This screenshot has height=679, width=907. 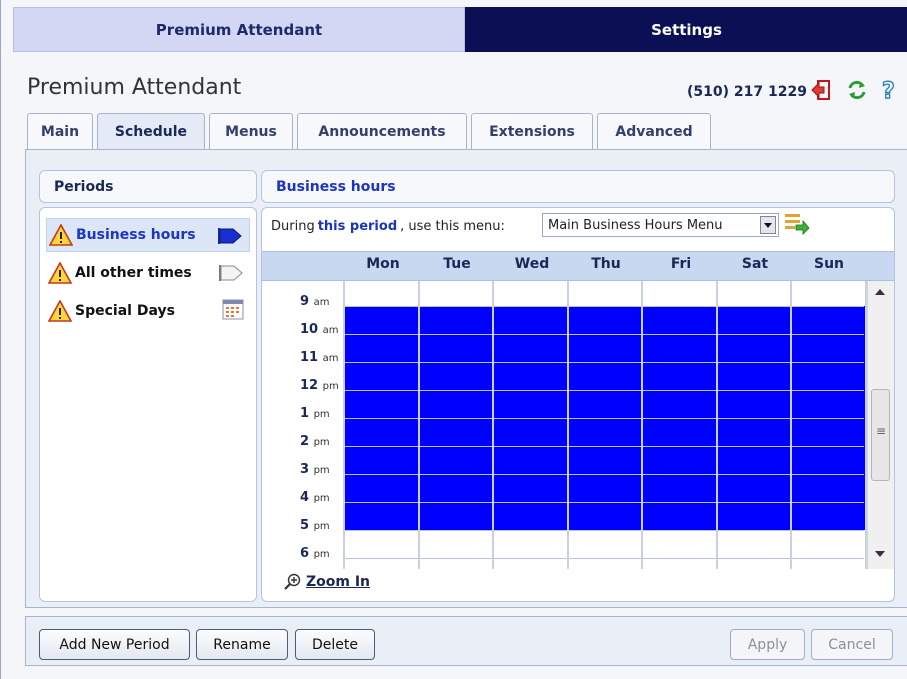 I want to click on period-label: All other times, so click(x=133, y=273).